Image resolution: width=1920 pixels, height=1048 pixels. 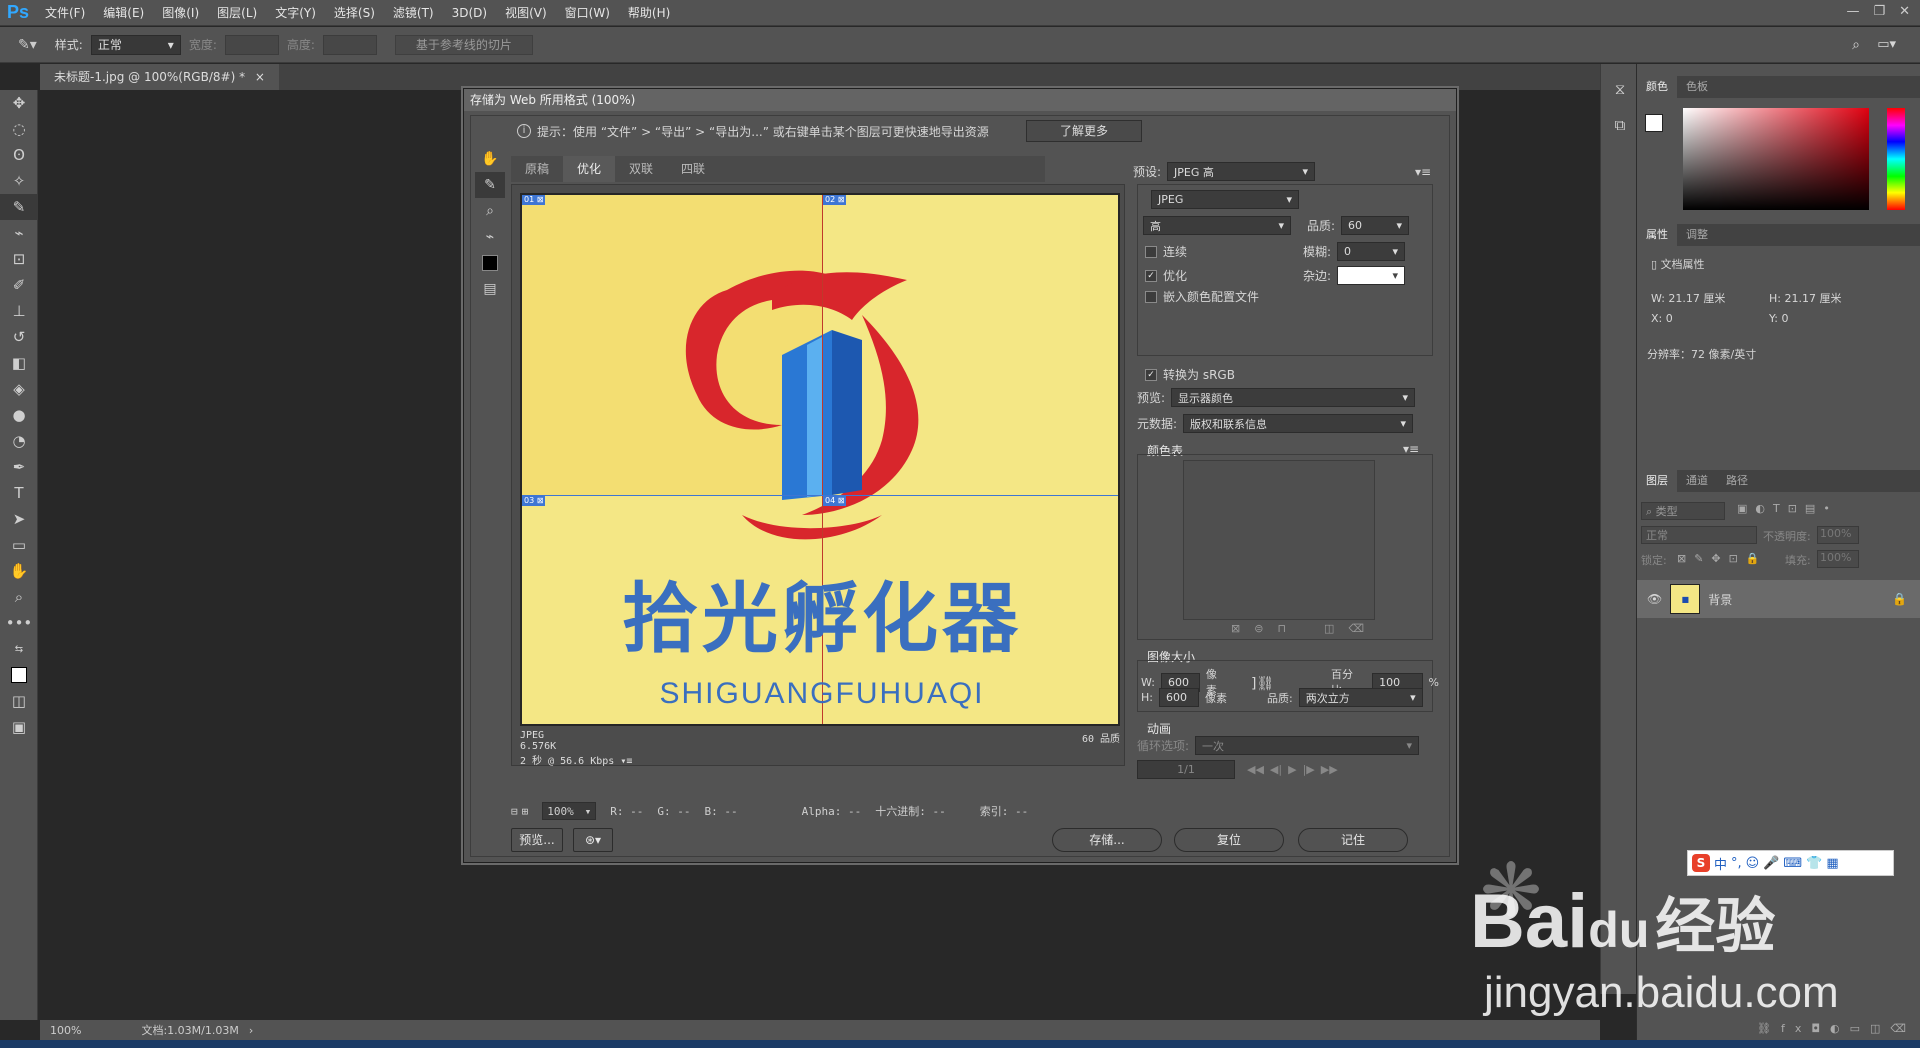 What do you see at coordinates (1423, 172) in the screenshot?
I see `panel-menu-icon: ▾≡` at bounding box center [1423, 172].